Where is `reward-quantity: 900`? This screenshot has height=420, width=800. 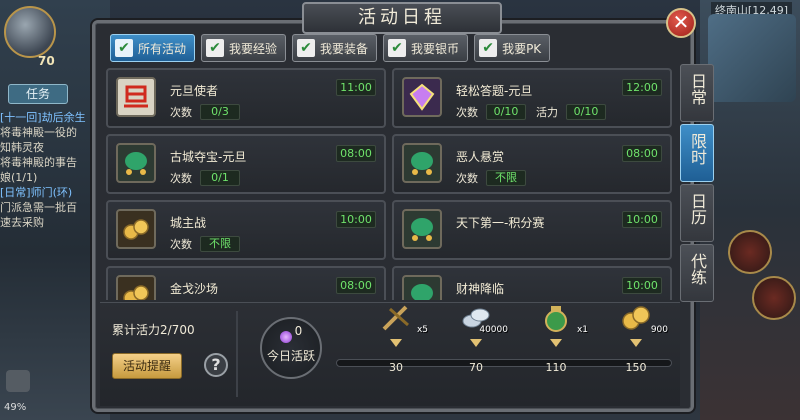 reward-quantity: 900 is located at coordinates (659, 330).